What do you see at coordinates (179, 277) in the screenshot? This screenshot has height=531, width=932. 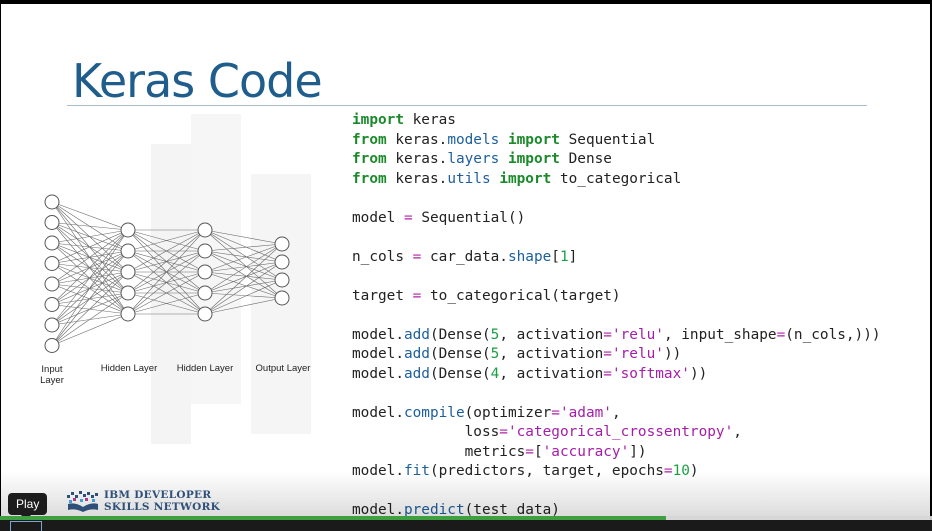 I see `neural-network-diagram` at bounding box center [179, 277].